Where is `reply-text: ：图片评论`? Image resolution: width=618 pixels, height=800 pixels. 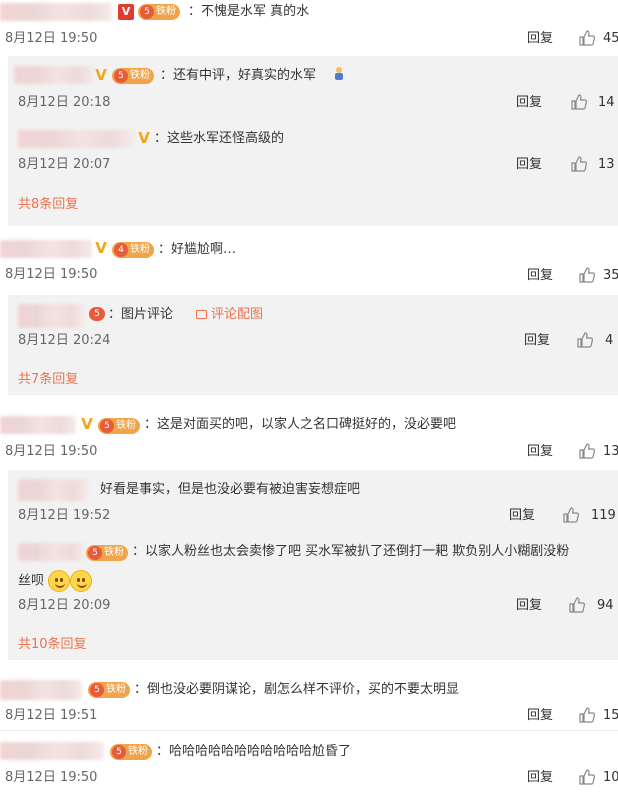
reply-text: ：图片评论 is located at coordinates (141, 314).